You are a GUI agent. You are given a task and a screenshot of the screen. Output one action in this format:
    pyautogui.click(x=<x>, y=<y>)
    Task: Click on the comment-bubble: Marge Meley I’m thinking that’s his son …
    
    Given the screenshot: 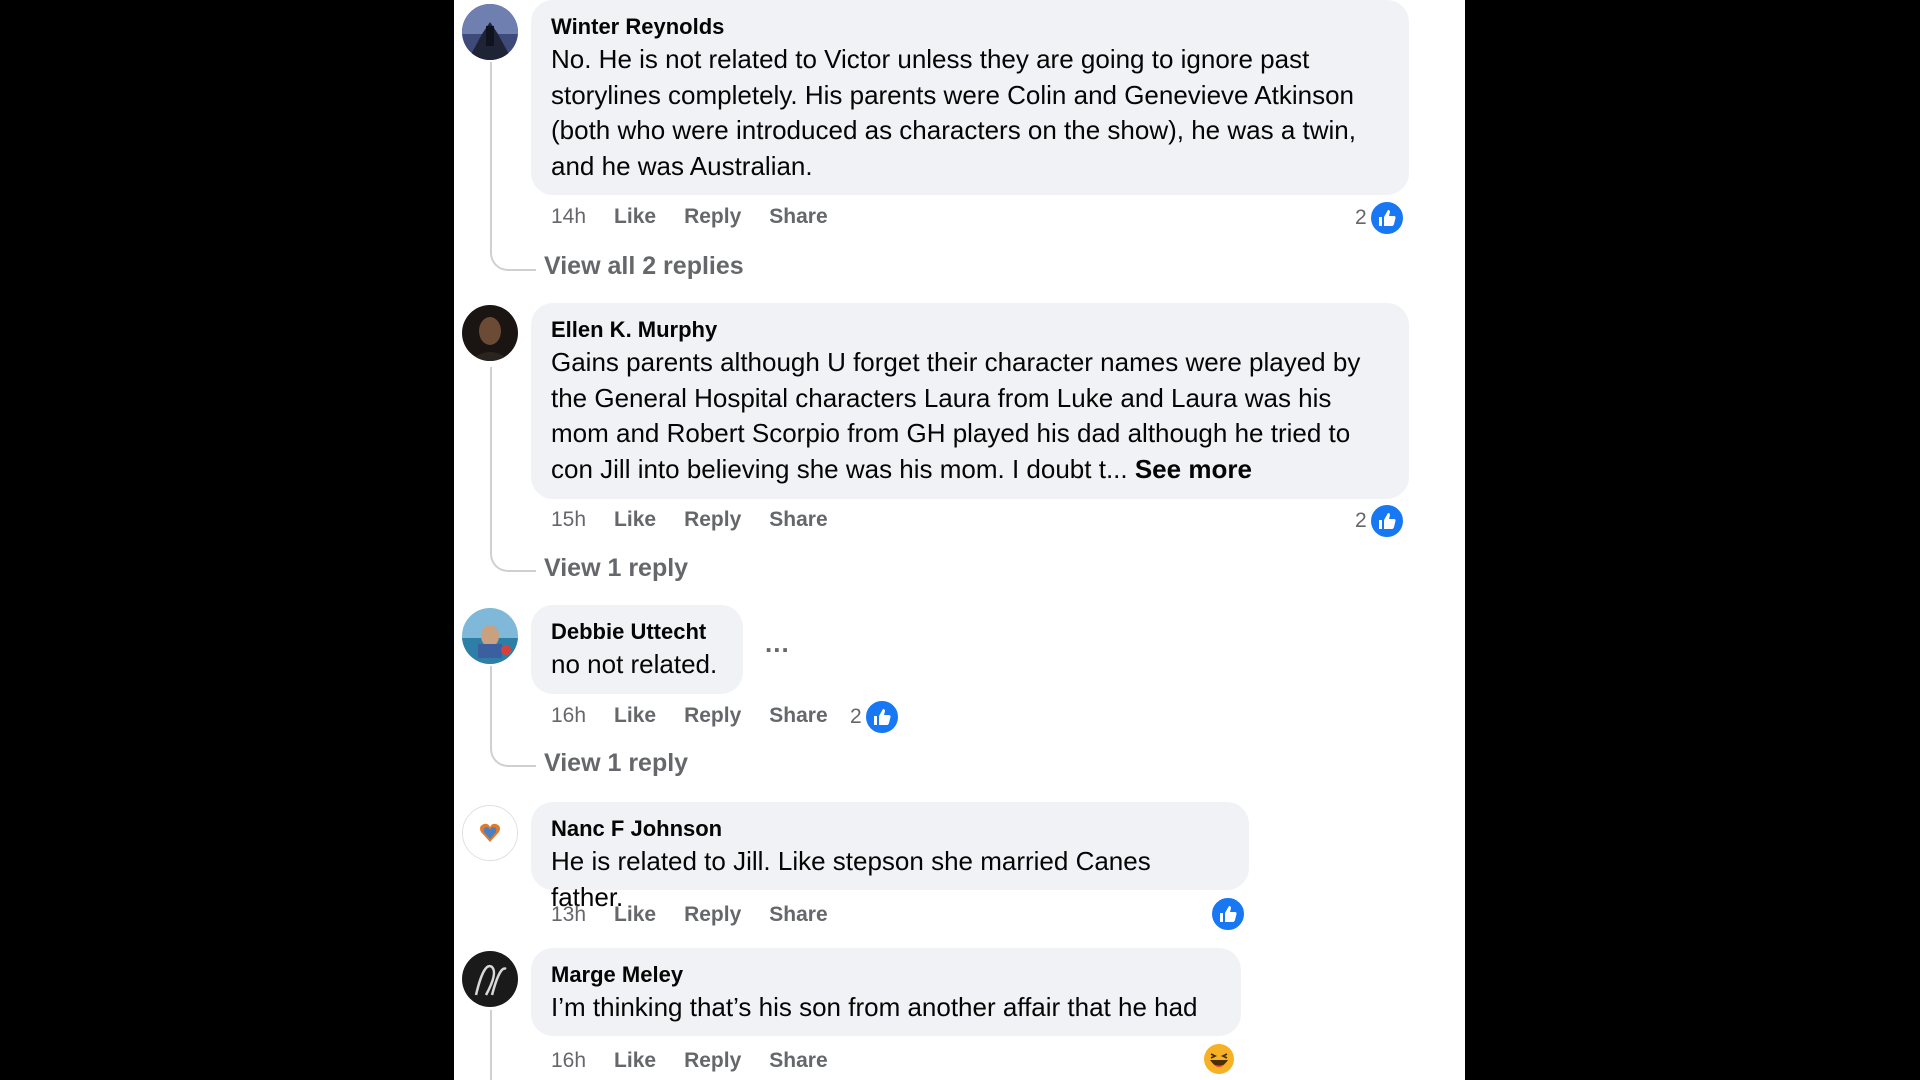 What is the action you would take?
    pyautogui.click(x=886, y=992)
    